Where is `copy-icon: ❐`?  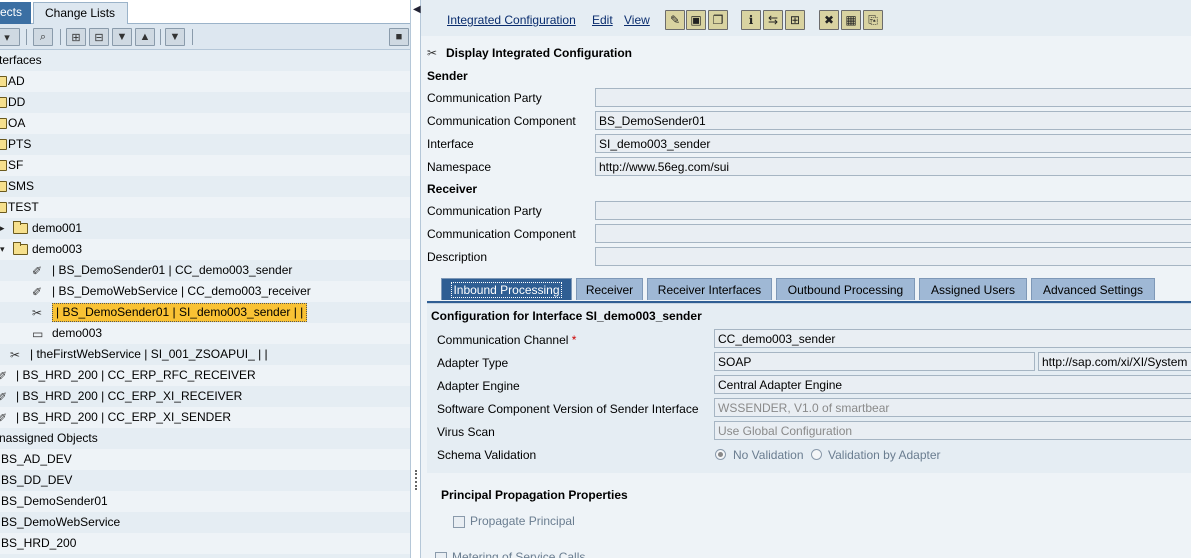 copy-icon: ❐ is located at coordinates (718, 20).